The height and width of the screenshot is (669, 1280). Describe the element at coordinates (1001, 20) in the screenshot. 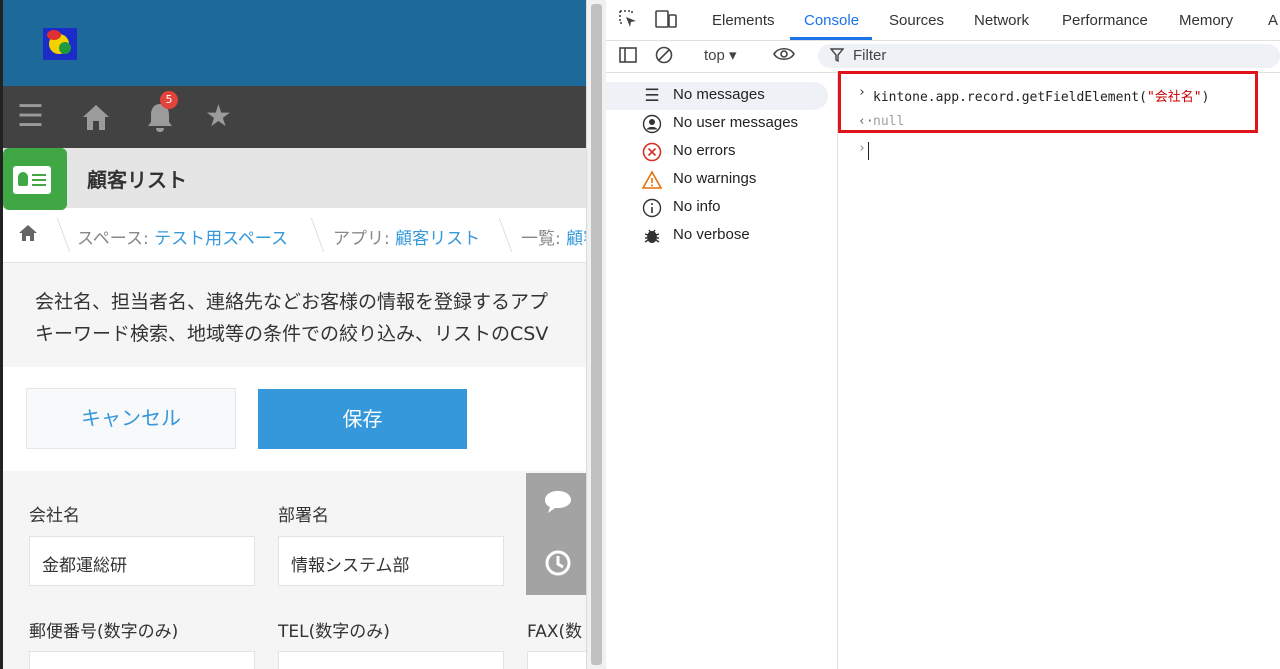

I see `tab-network: Network` at that location.